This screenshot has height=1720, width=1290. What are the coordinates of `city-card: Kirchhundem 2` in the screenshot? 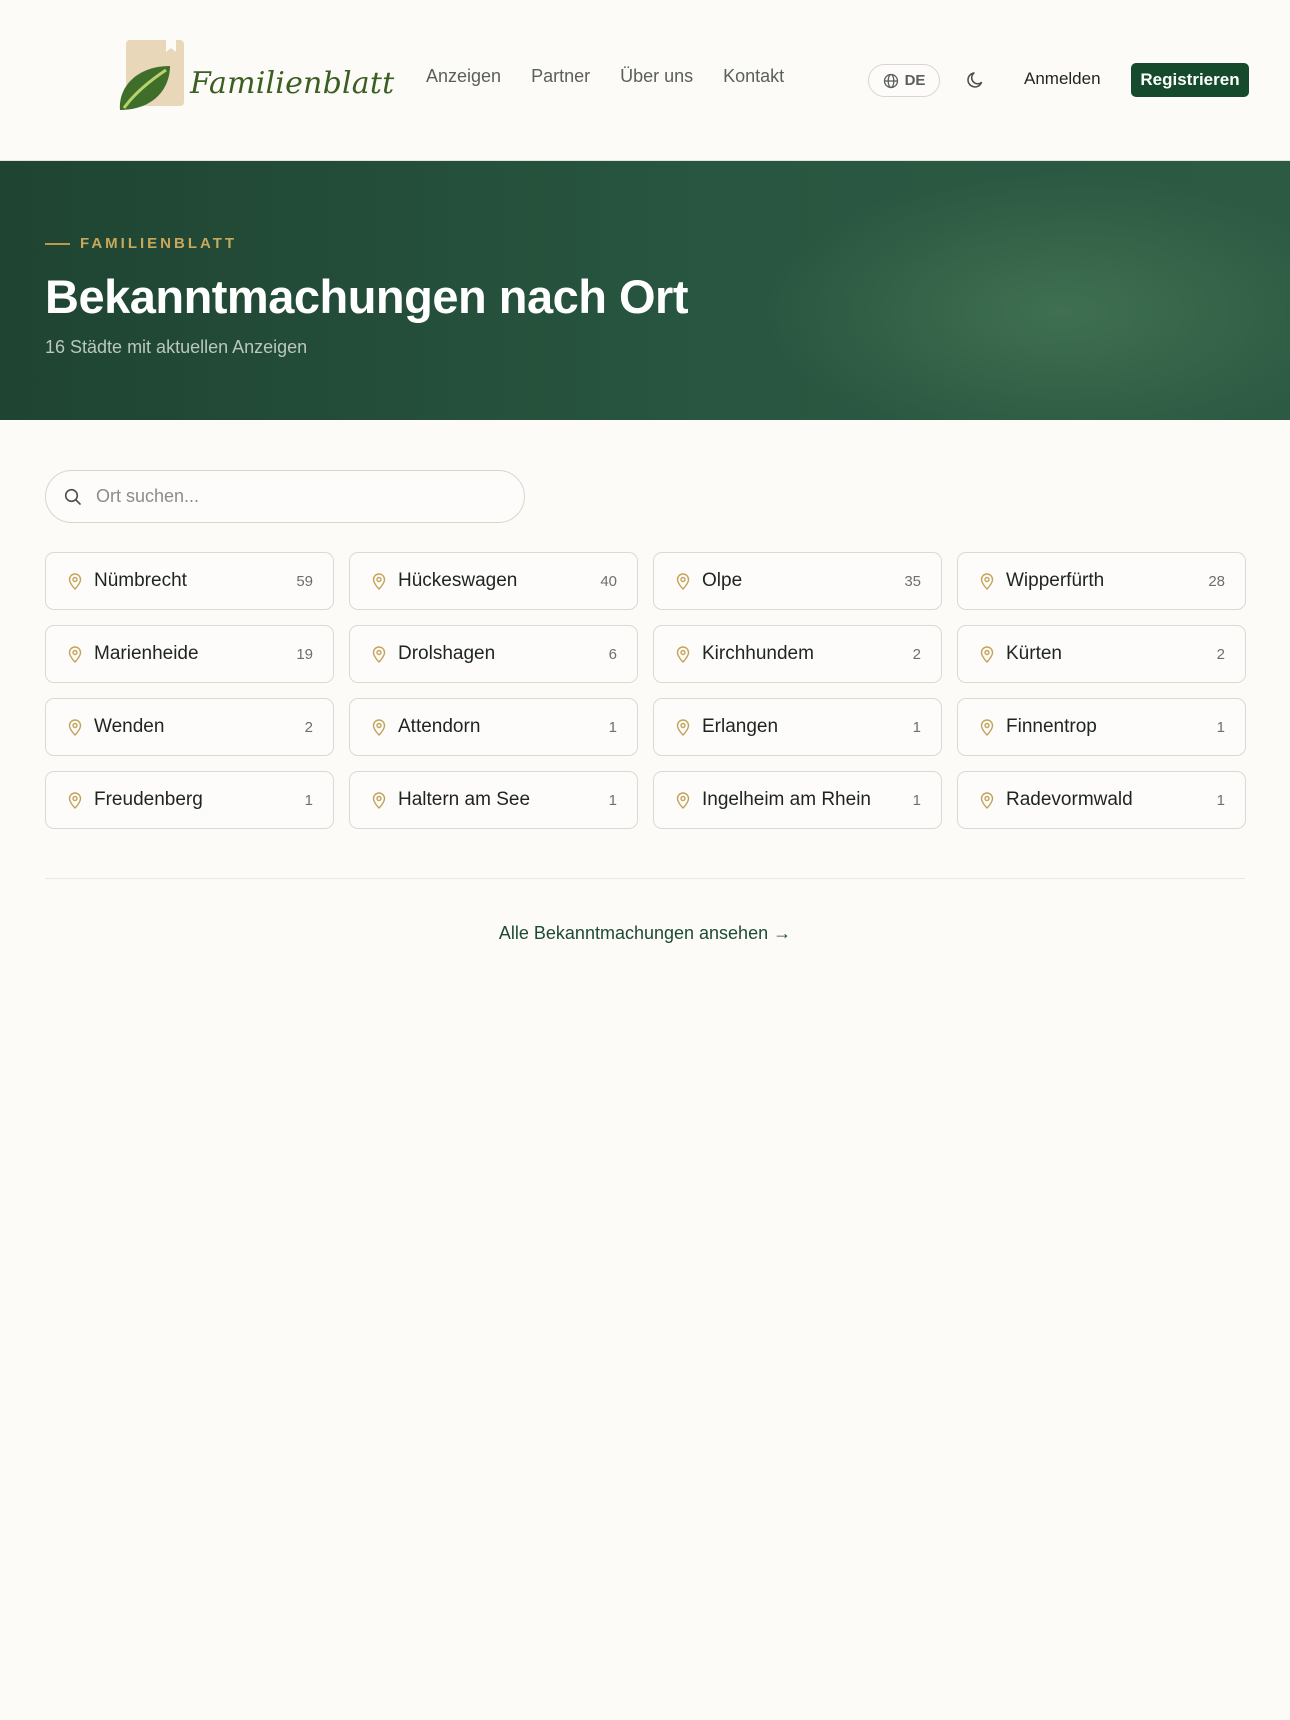 It's located at (797, 654).